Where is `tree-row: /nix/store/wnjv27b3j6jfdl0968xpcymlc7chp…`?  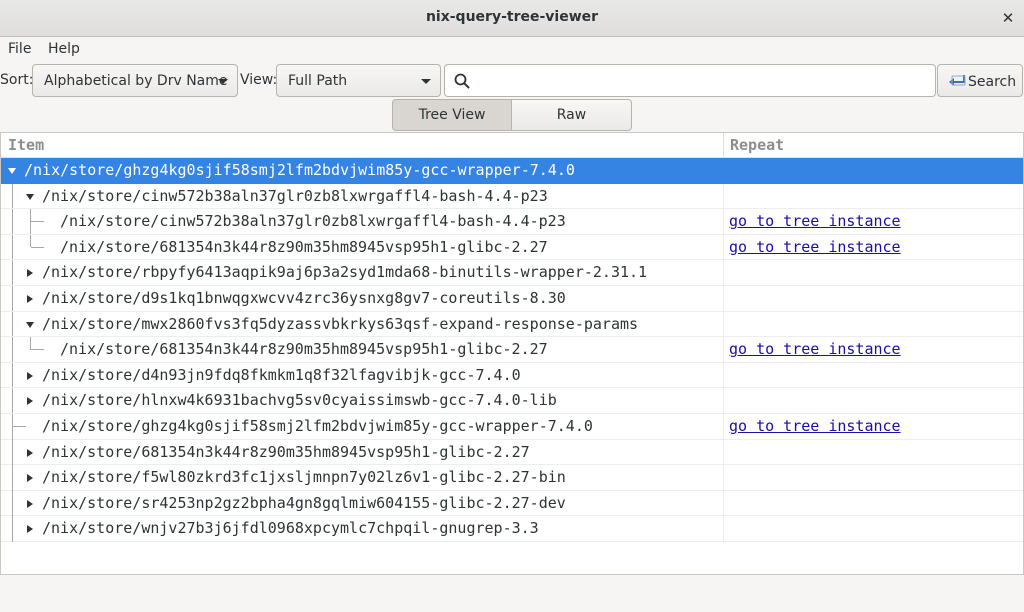
tree-row: /nix/store/wnjv27b3j6jfdl0968xpcymlc7chp… is located at coordinates (512, 529).